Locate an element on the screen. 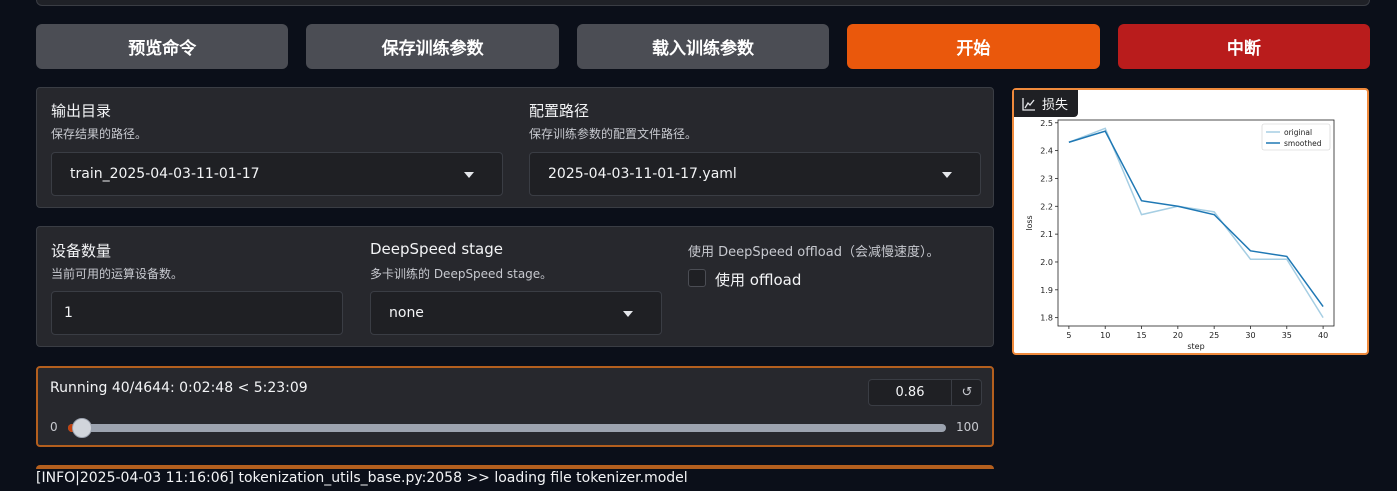  y-tick-label: 2.1 is located at coordinates (1046, 234).